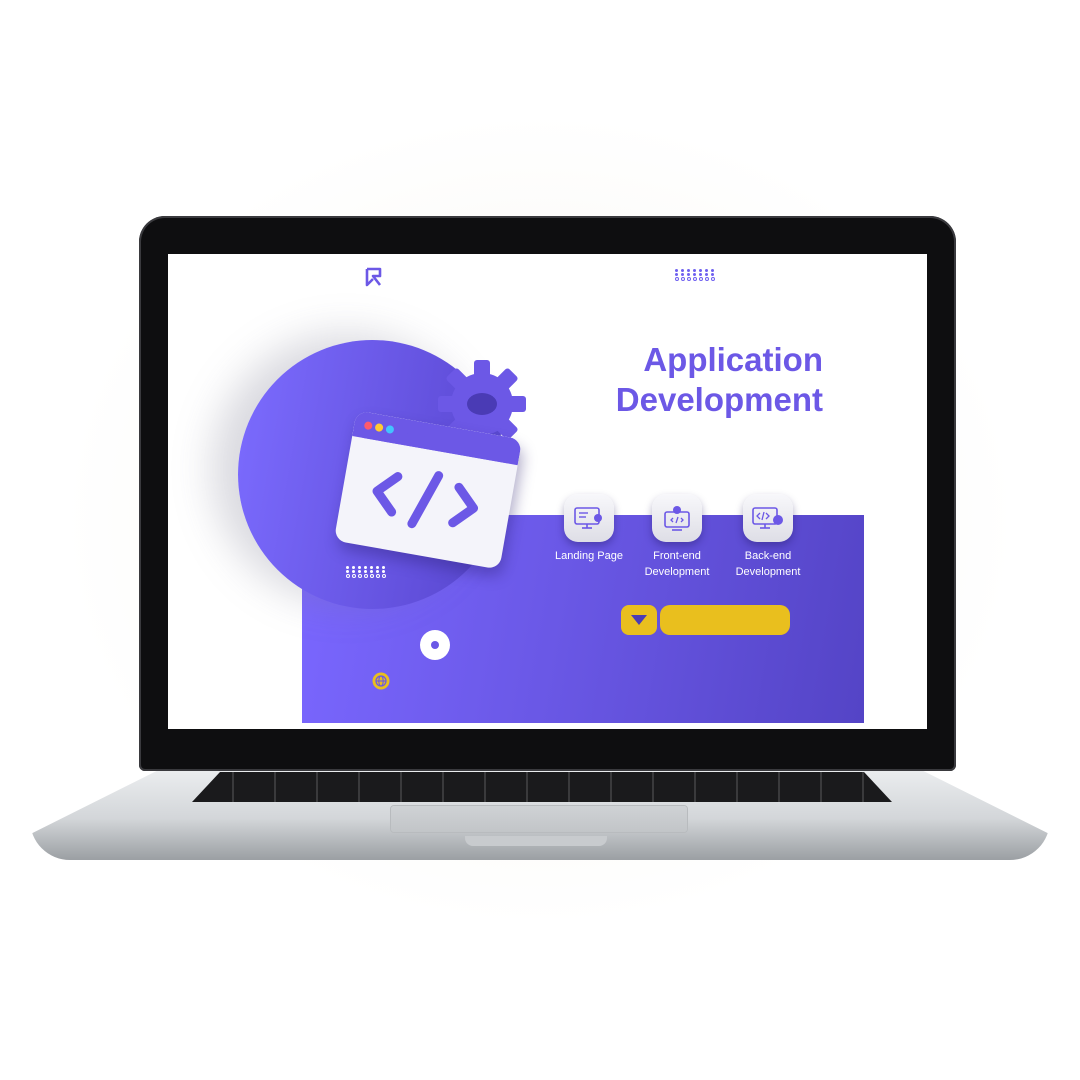 The width and height of the screenshot is (1080, 1080). What do you see at coordinates (536, 841) in the screenshot?
I see `laptop-notch` at bounding box center [536, 841].